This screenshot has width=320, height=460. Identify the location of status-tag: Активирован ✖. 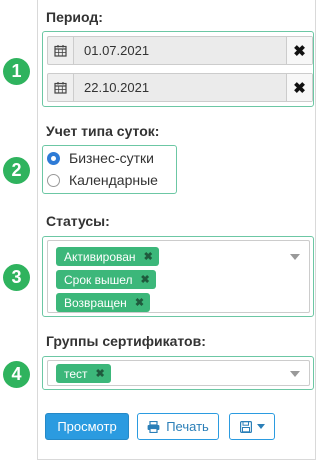
(107, 256).